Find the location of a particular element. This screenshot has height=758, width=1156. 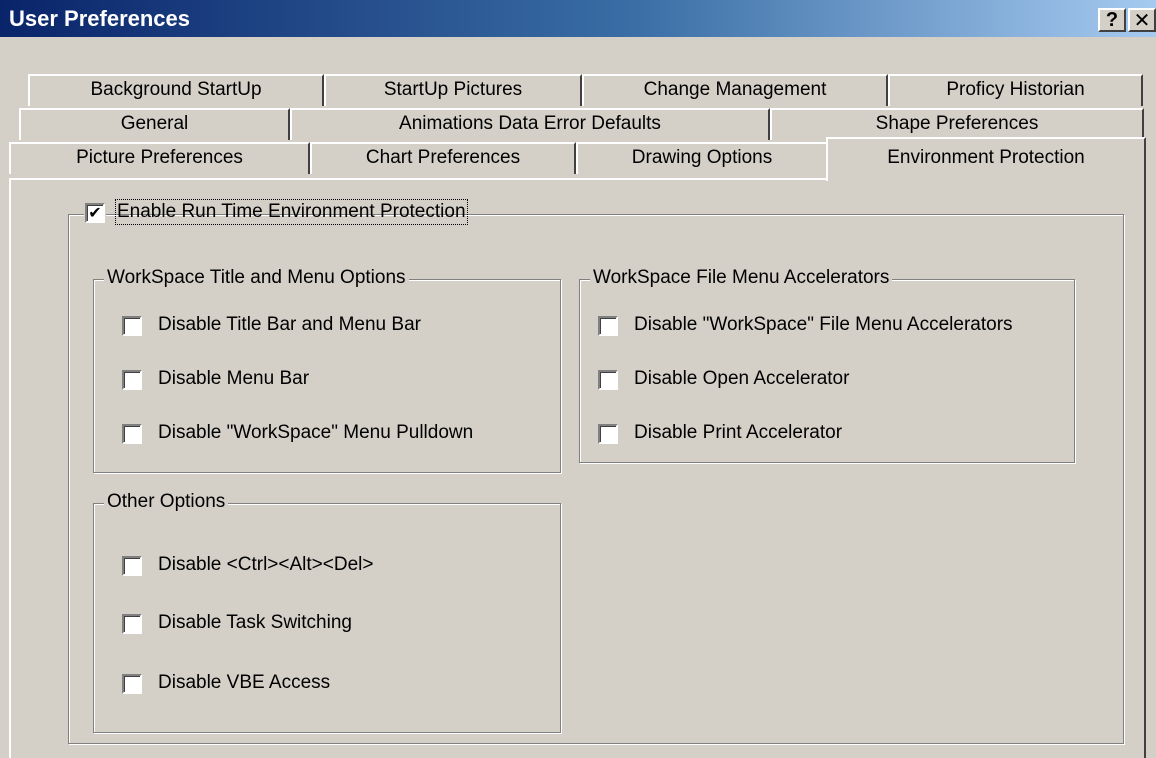

window-title: User Preferences is located at coordinates (100, 18).